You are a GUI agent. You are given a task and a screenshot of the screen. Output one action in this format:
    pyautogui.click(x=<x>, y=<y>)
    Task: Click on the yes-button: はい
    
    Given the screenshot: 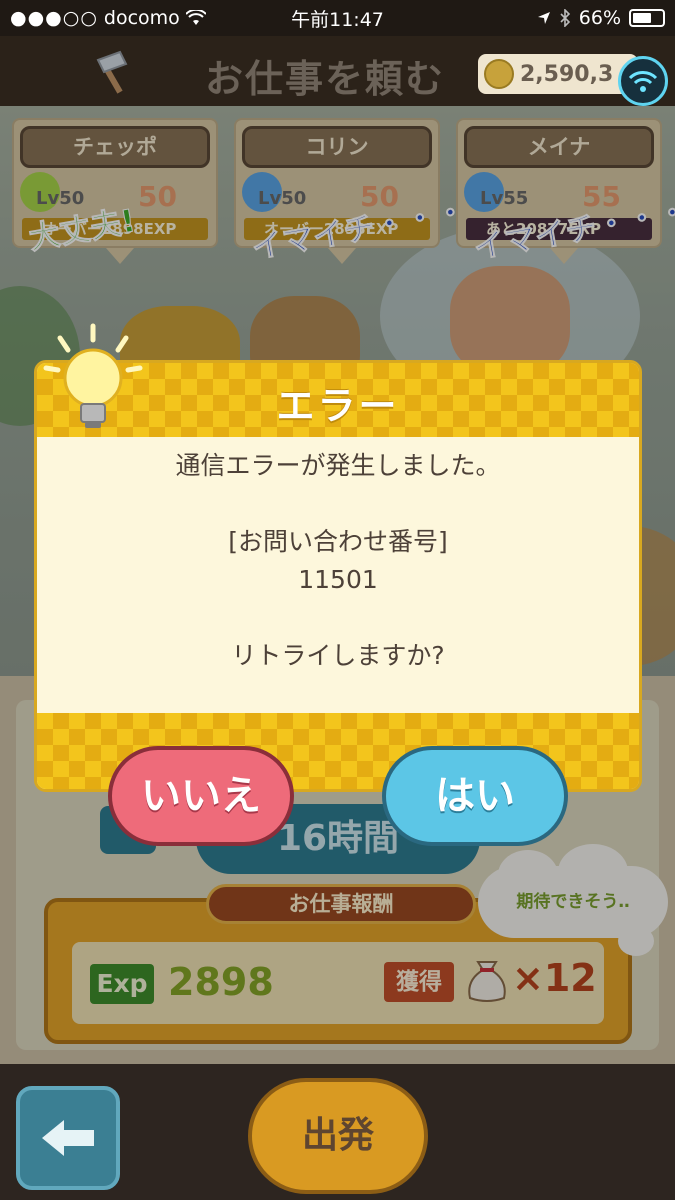 What is the action you would take?
    pyautogui.click(x=475, y=796)
    